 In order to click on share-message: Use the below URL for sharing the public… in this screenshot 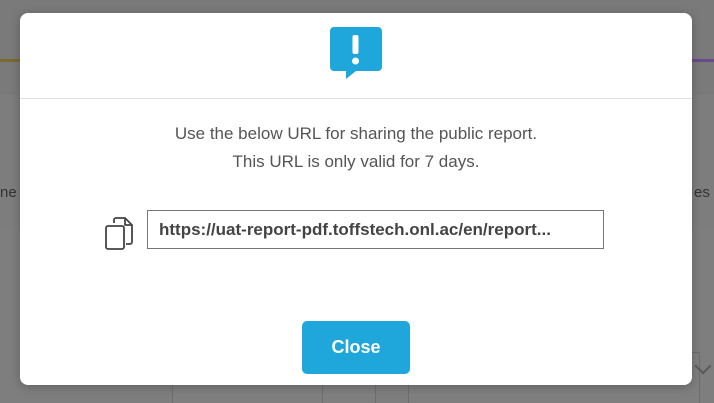, I will do `click(356, 148)`.